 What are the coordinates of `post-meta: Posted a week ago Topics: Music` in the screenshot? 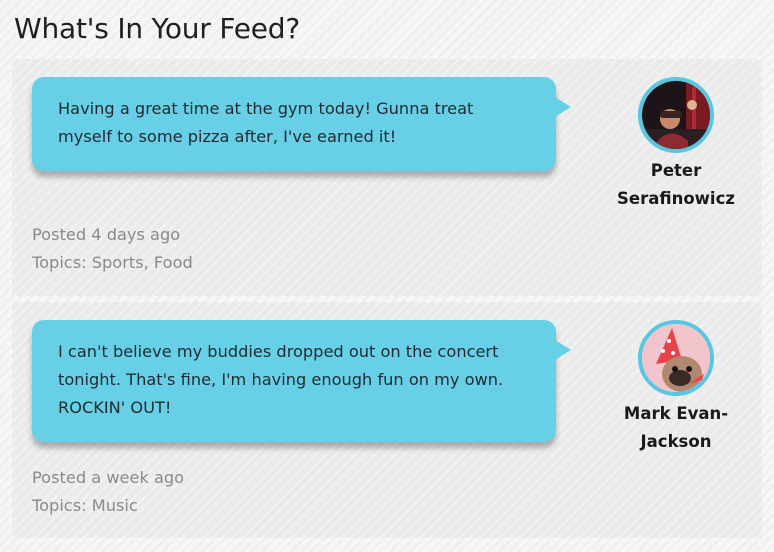 It's located at (108, 492).